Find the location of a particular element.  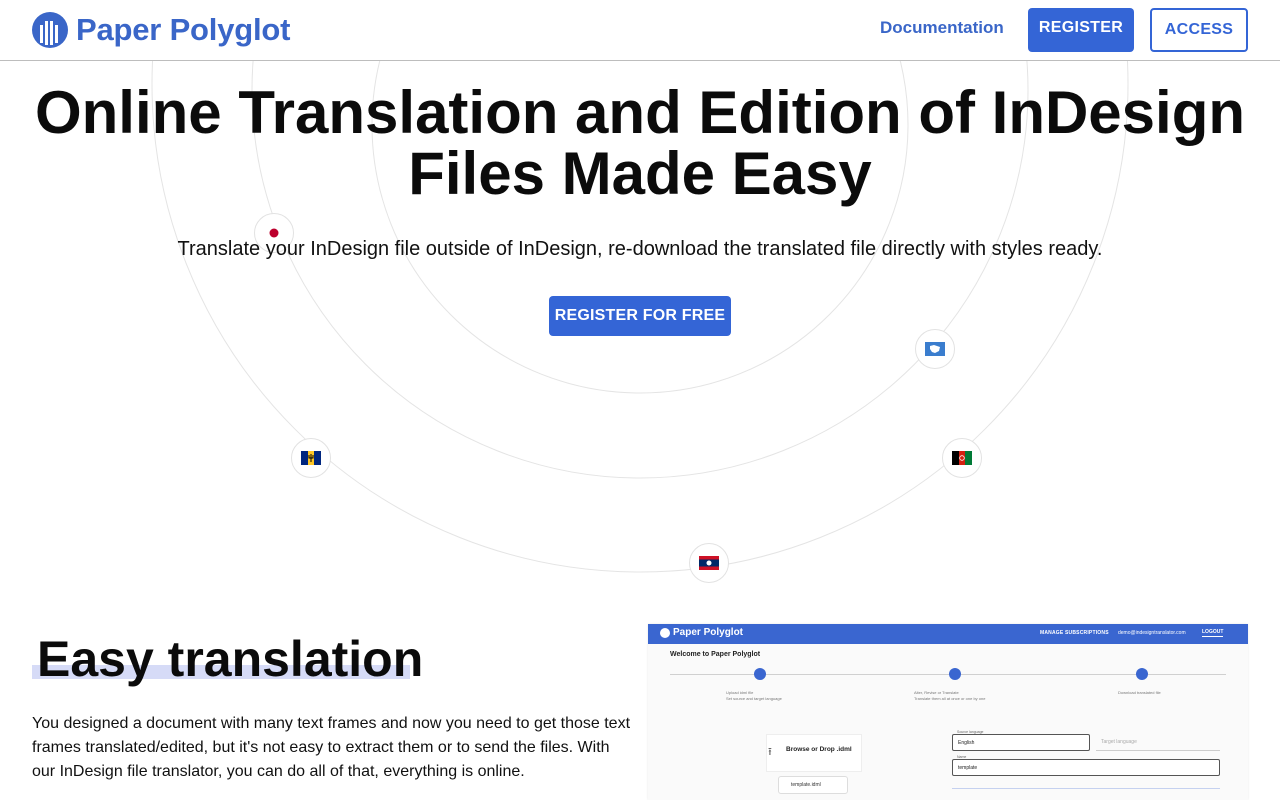

preview-name-input: template is located at coordinates (1086, 767).